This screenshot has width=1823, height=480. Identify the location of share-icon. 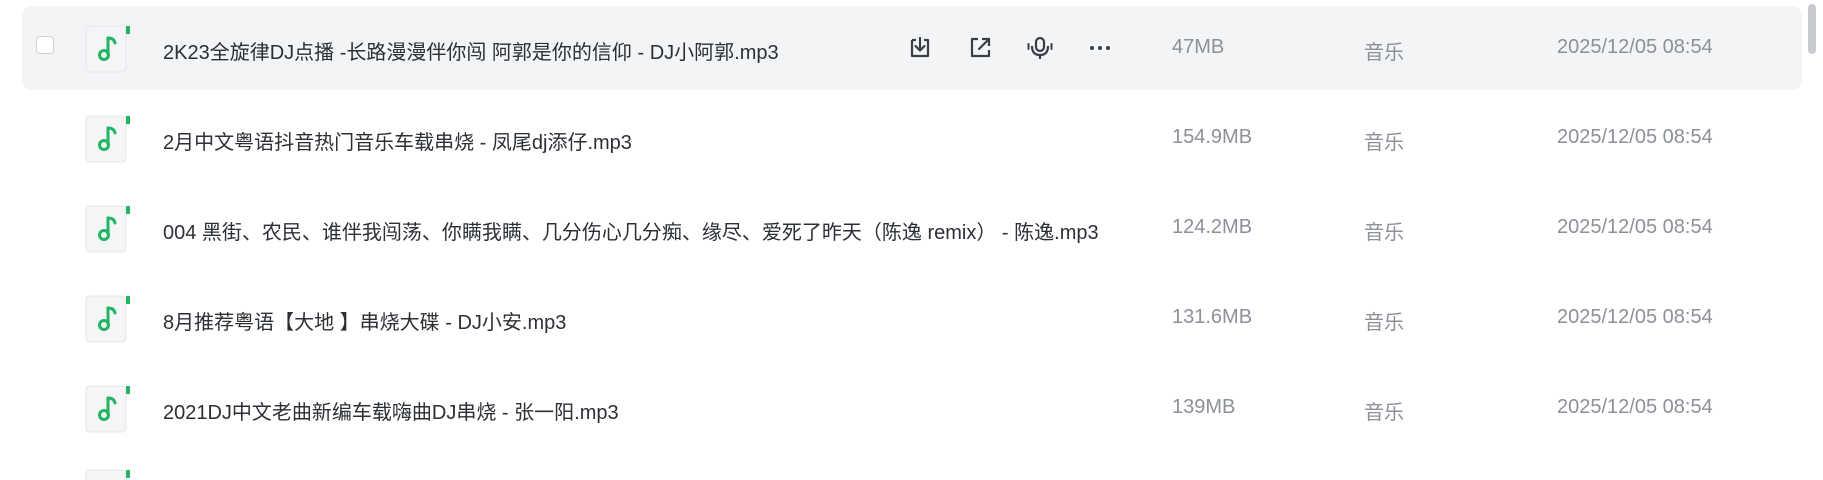
(980, 47).